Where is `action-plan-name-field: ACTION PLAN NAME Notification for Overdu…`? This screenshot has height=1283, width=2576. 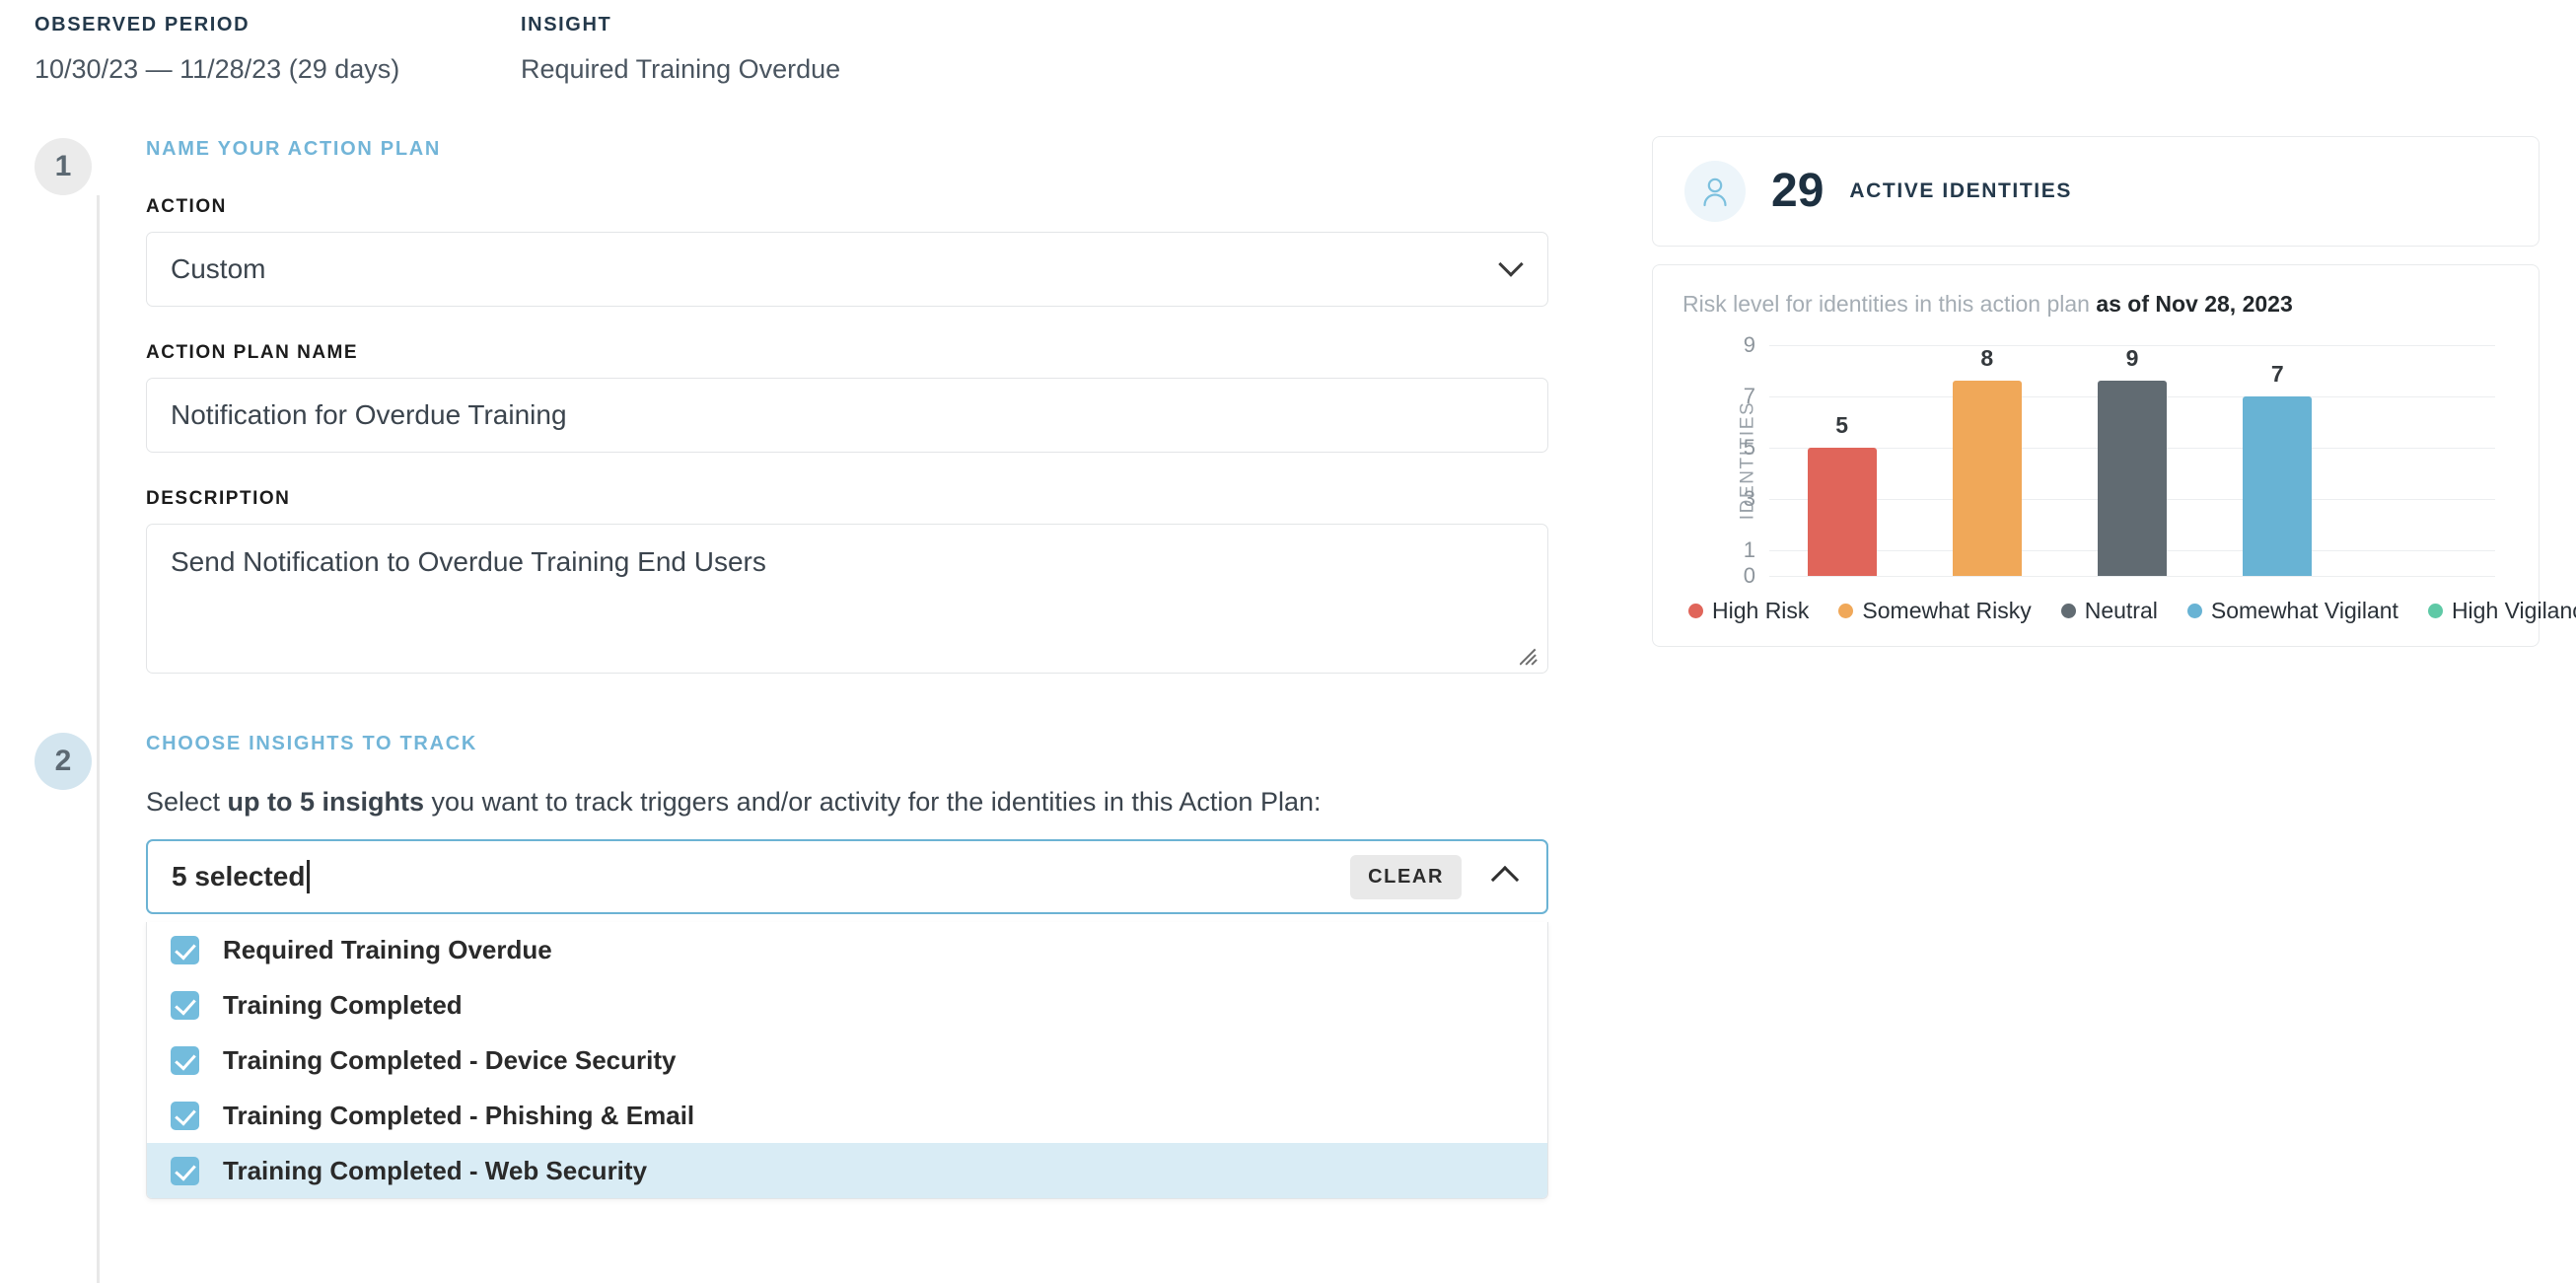
action-plan-name-field: ACTION PLAN NAME Notification for Overdu… is located at coordinates (847, 398).